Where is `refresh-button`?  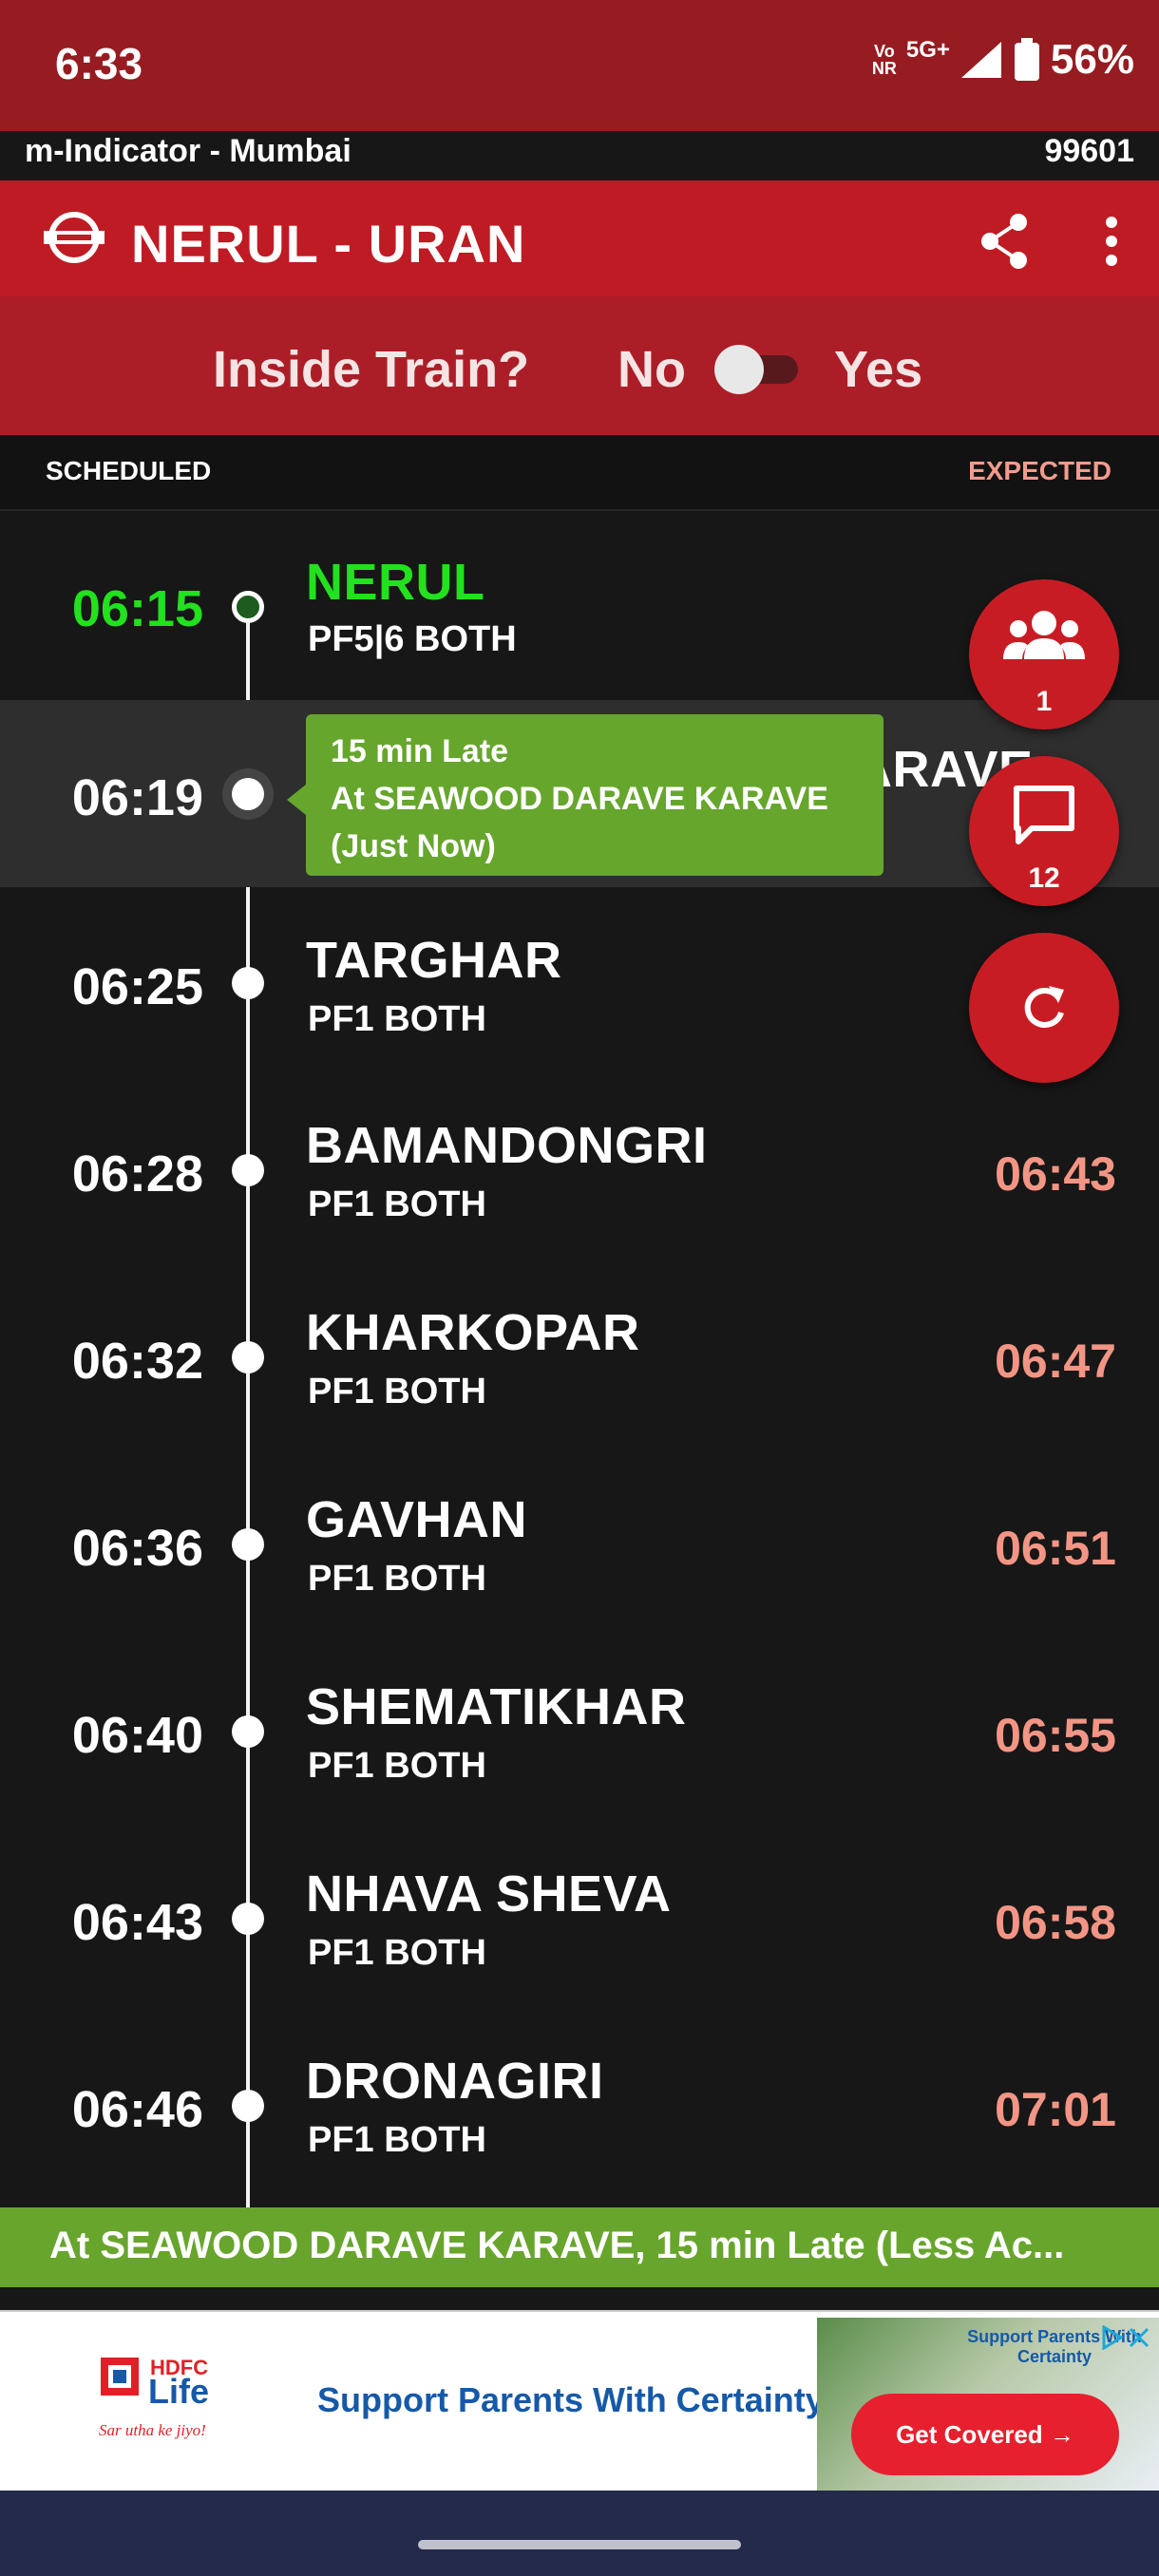
refresh-button is located at coordinates (1044, 1008).